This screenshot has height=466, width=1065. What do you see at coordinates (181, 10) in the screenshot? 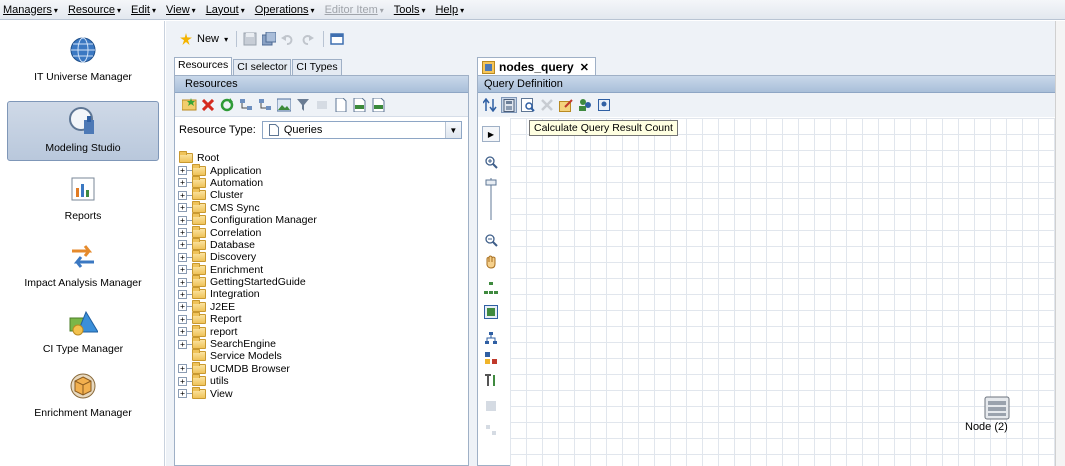
I see `menu-view: View ▾` at bounding box center [181, 10].